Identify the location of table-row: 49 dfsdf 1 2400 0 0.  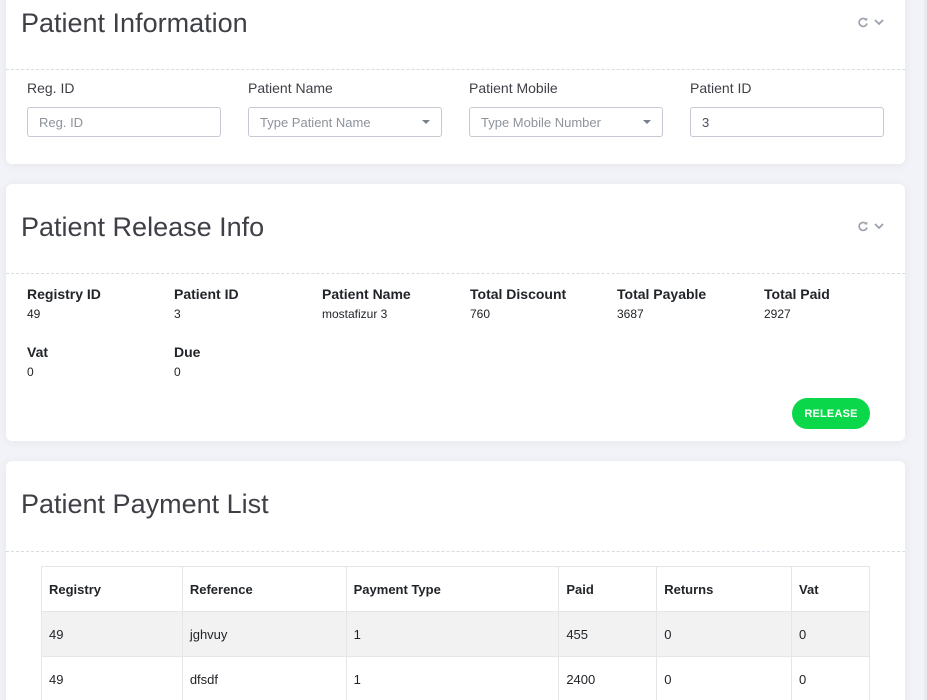
(455, 678).